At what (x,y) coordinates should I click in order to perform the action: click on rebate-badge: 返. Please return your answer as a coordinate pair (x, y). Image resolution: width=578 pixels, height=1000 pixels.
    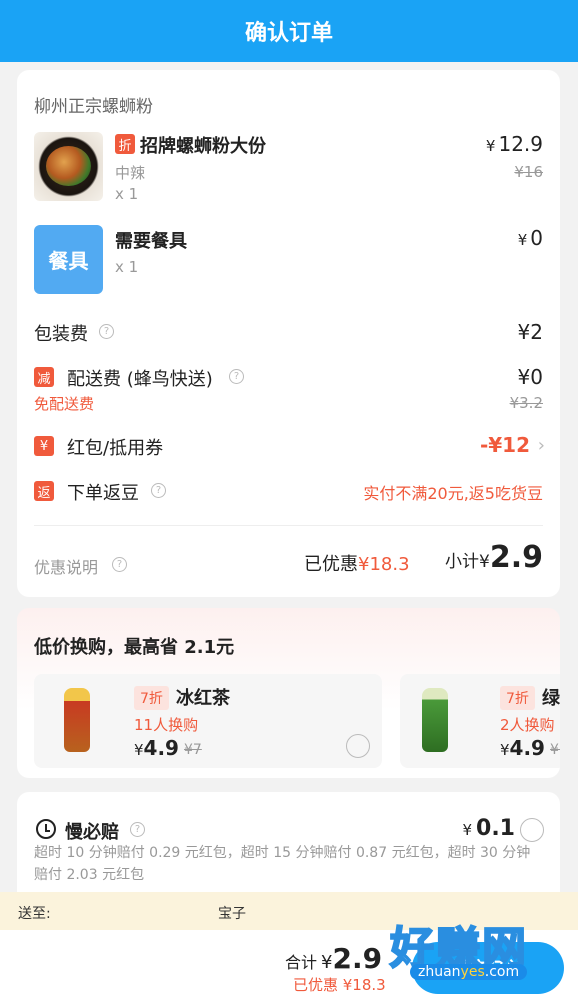
    Looking at the image, I should click on (44, 491).